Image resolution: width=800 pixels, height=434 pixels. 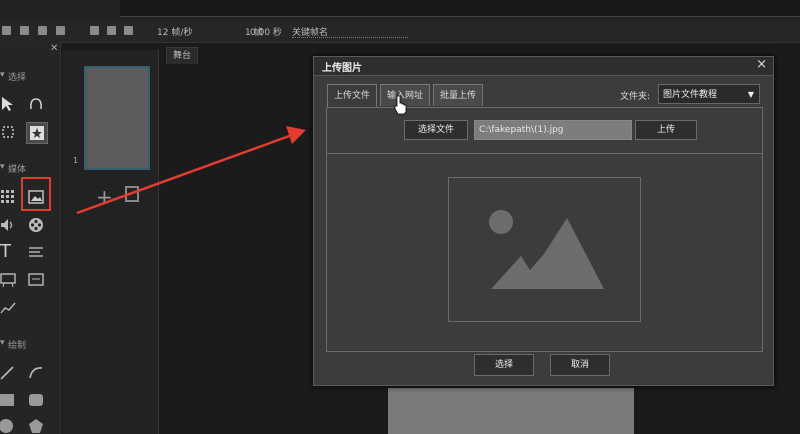 What do you see at coordinates (580, 365) in the screenshot?
I see `cancel-button: 取消` at bounding box center [580, 365].